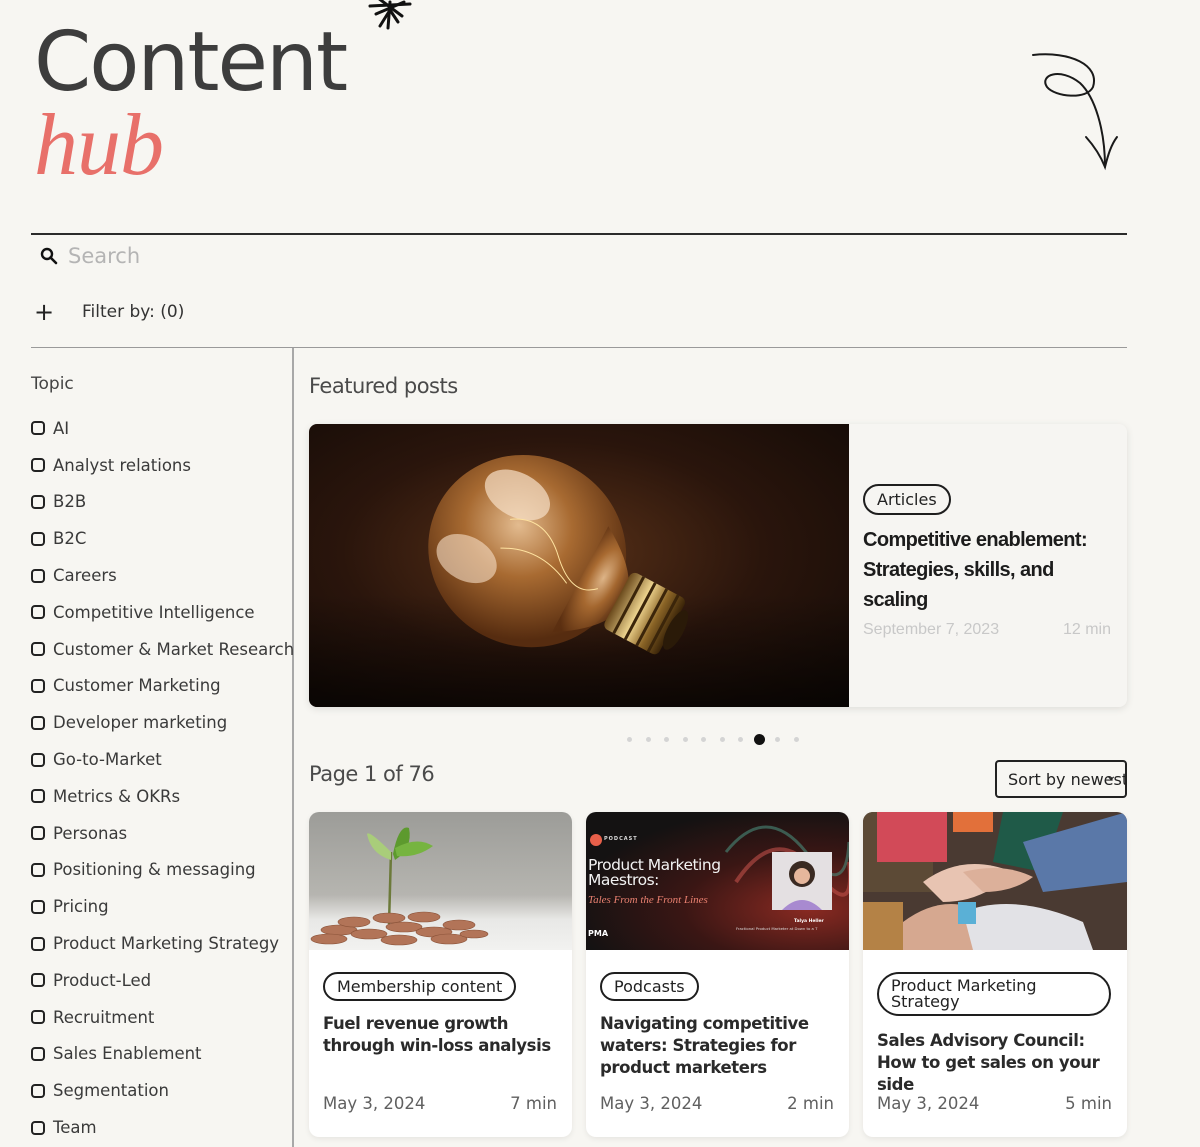 This screenshot has height=1147, width=1200. What do you see at coordinates (162, 1017) in the screenshot?
I see `topic-checkbox-item: Recruitment` at bounding box center [162, 1017].